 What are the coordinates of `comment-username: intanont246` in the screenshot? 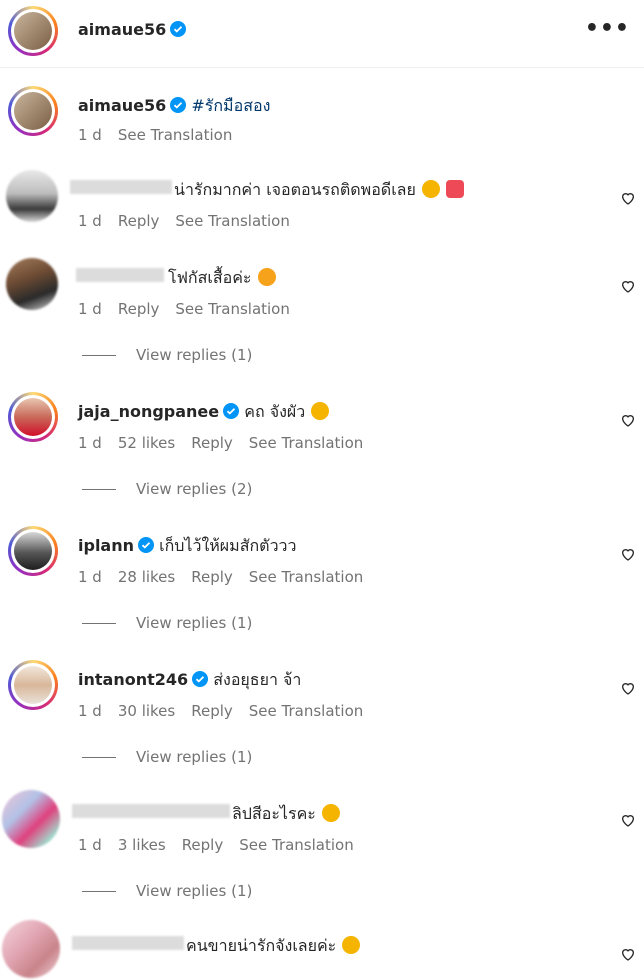 It's located at (133, 679).